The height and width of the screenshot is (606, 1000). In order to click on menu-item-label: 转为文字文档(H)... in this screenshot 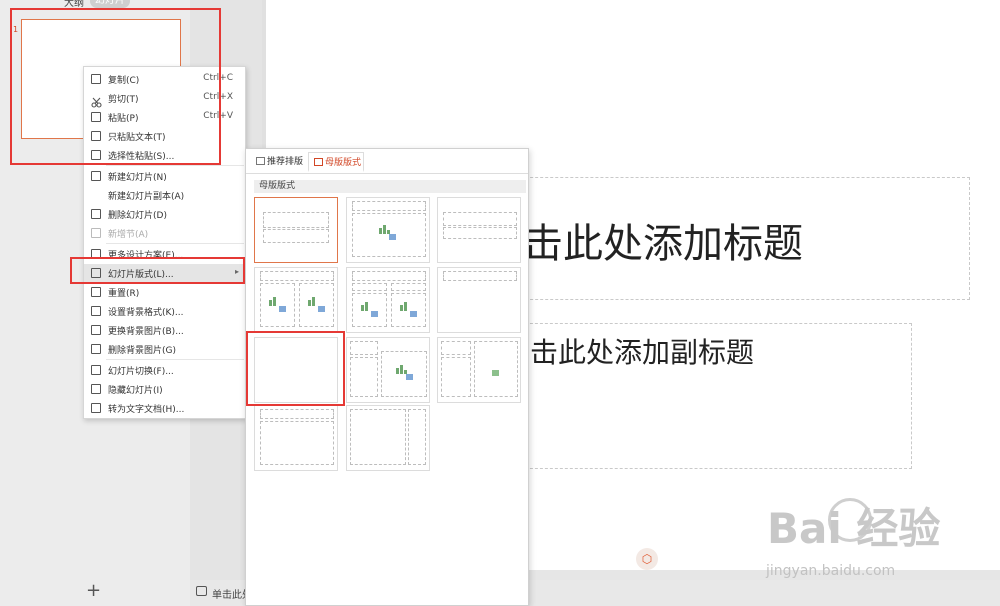, I will do `click(146, 410)`.